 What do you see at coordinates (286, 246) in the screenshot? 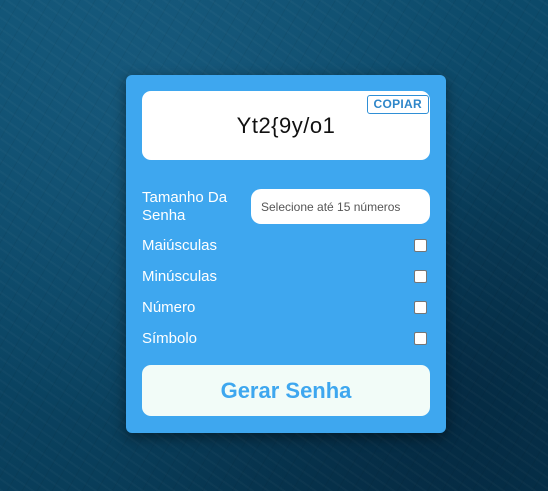
I see `option-row-uppercase: Maiúsculas` at bounding box center [286, 246].